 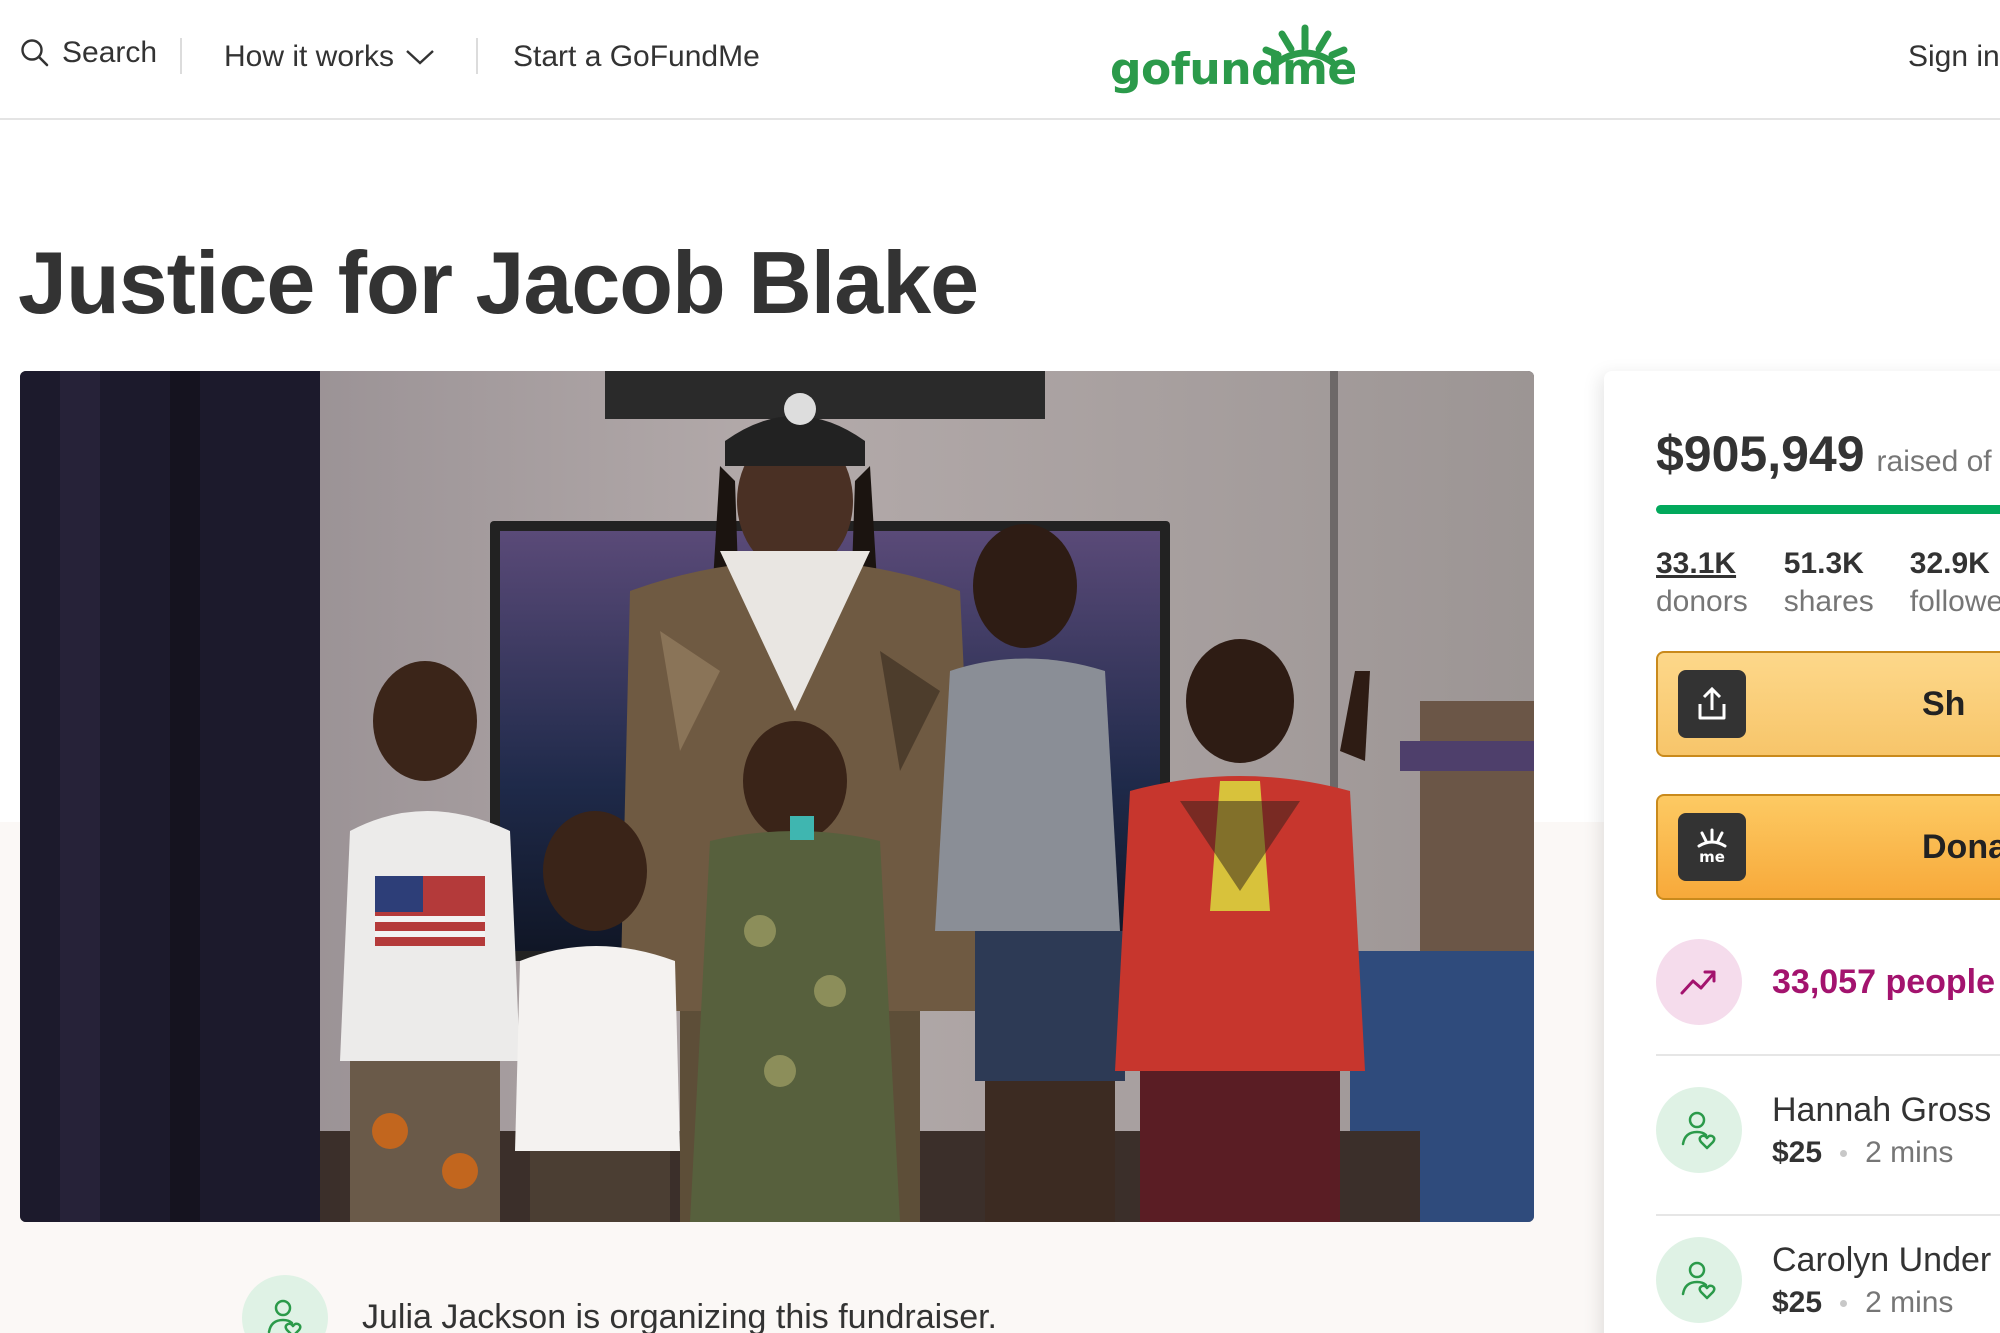 What do you see at coordinates (1934, 461) in the screenshot?
I see `raised-suffix: raised of` at bounding box center [1934, 461].